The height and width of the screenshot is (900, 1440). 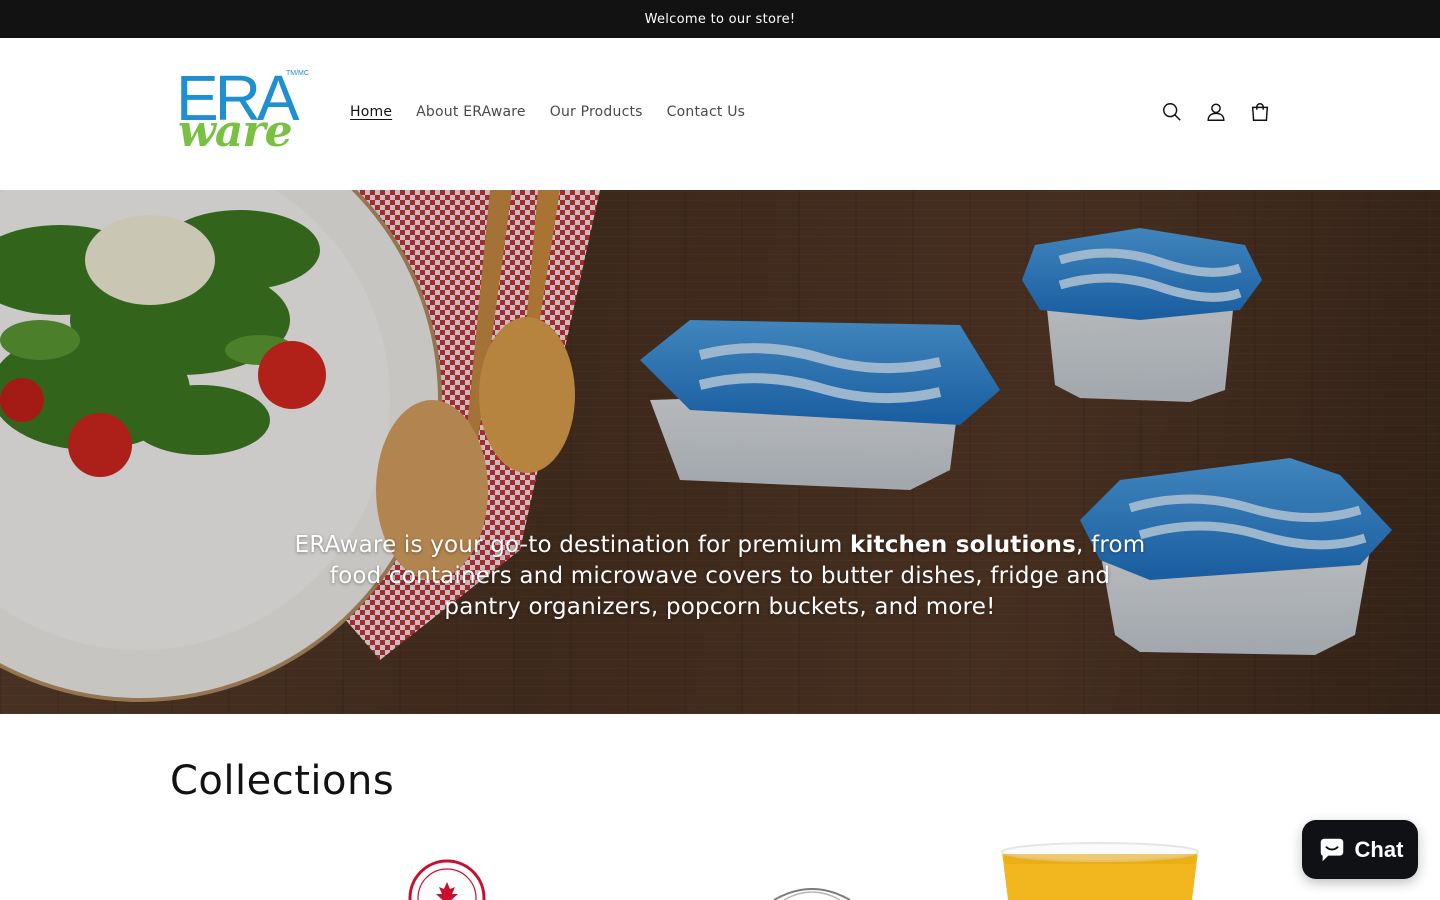 I want to click on chat-bubble-icon, so click(x=1331, y=849).